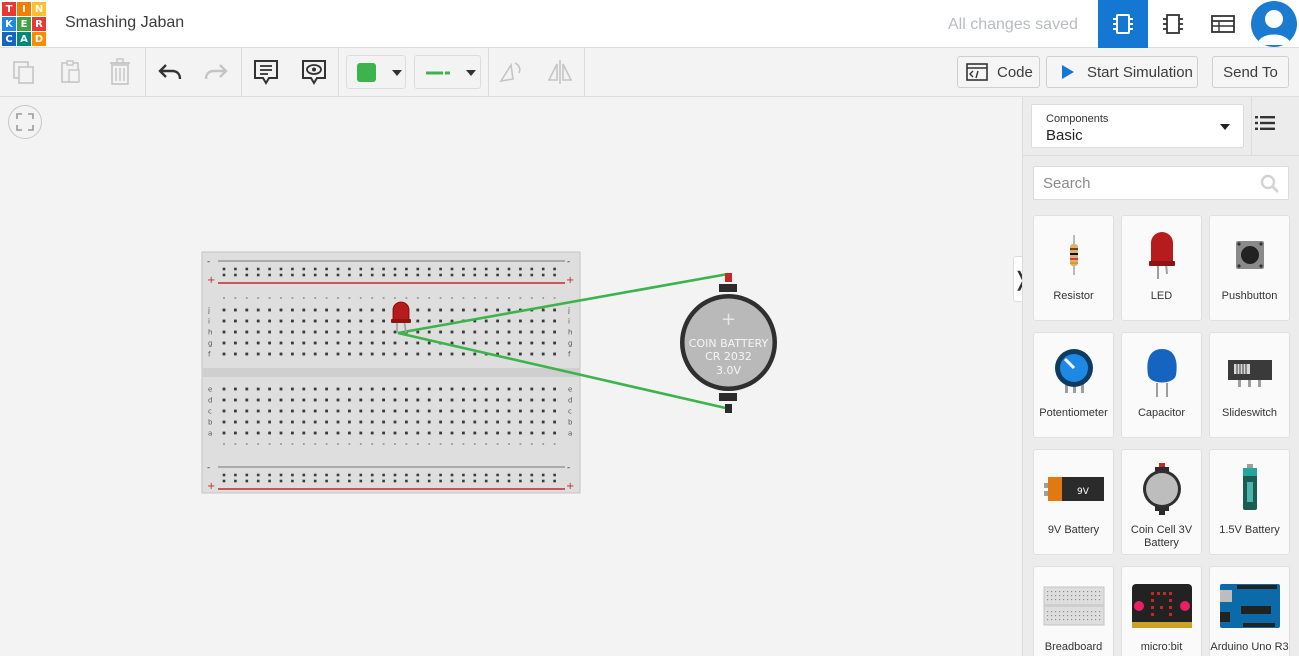 The height and width of the screenshot is (656, 1299). What do you see at coordinates (1073, 255) in the screenshot?
I see `resistor-icon` at bounding box center [1073, 255].